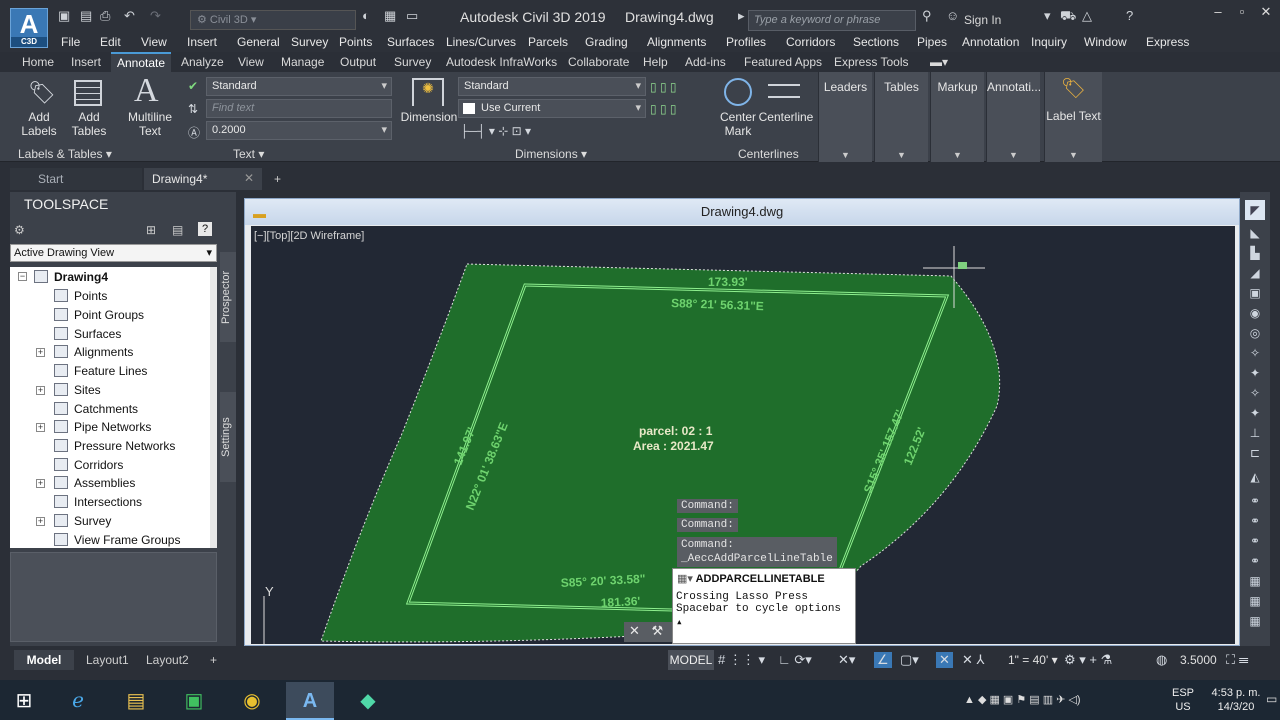 This screenshot has width=1280, height=720. What do you see at coordinates (871, 62) in the screenshot?
I see `tab-express-tools: Express Tools` at bounding box center [871, 62].